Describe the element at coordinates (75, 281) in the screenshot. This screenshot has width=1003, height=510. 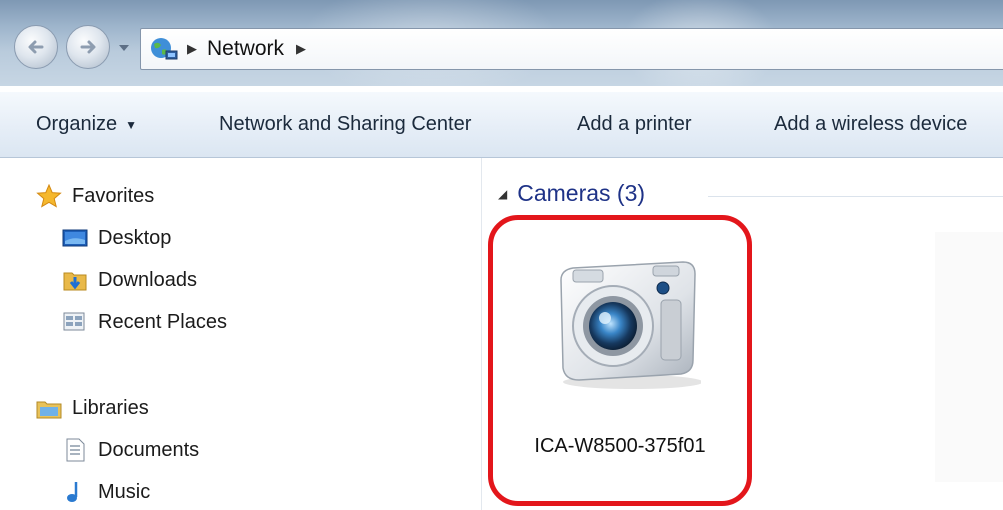
I see `downloads-icon` at that location.